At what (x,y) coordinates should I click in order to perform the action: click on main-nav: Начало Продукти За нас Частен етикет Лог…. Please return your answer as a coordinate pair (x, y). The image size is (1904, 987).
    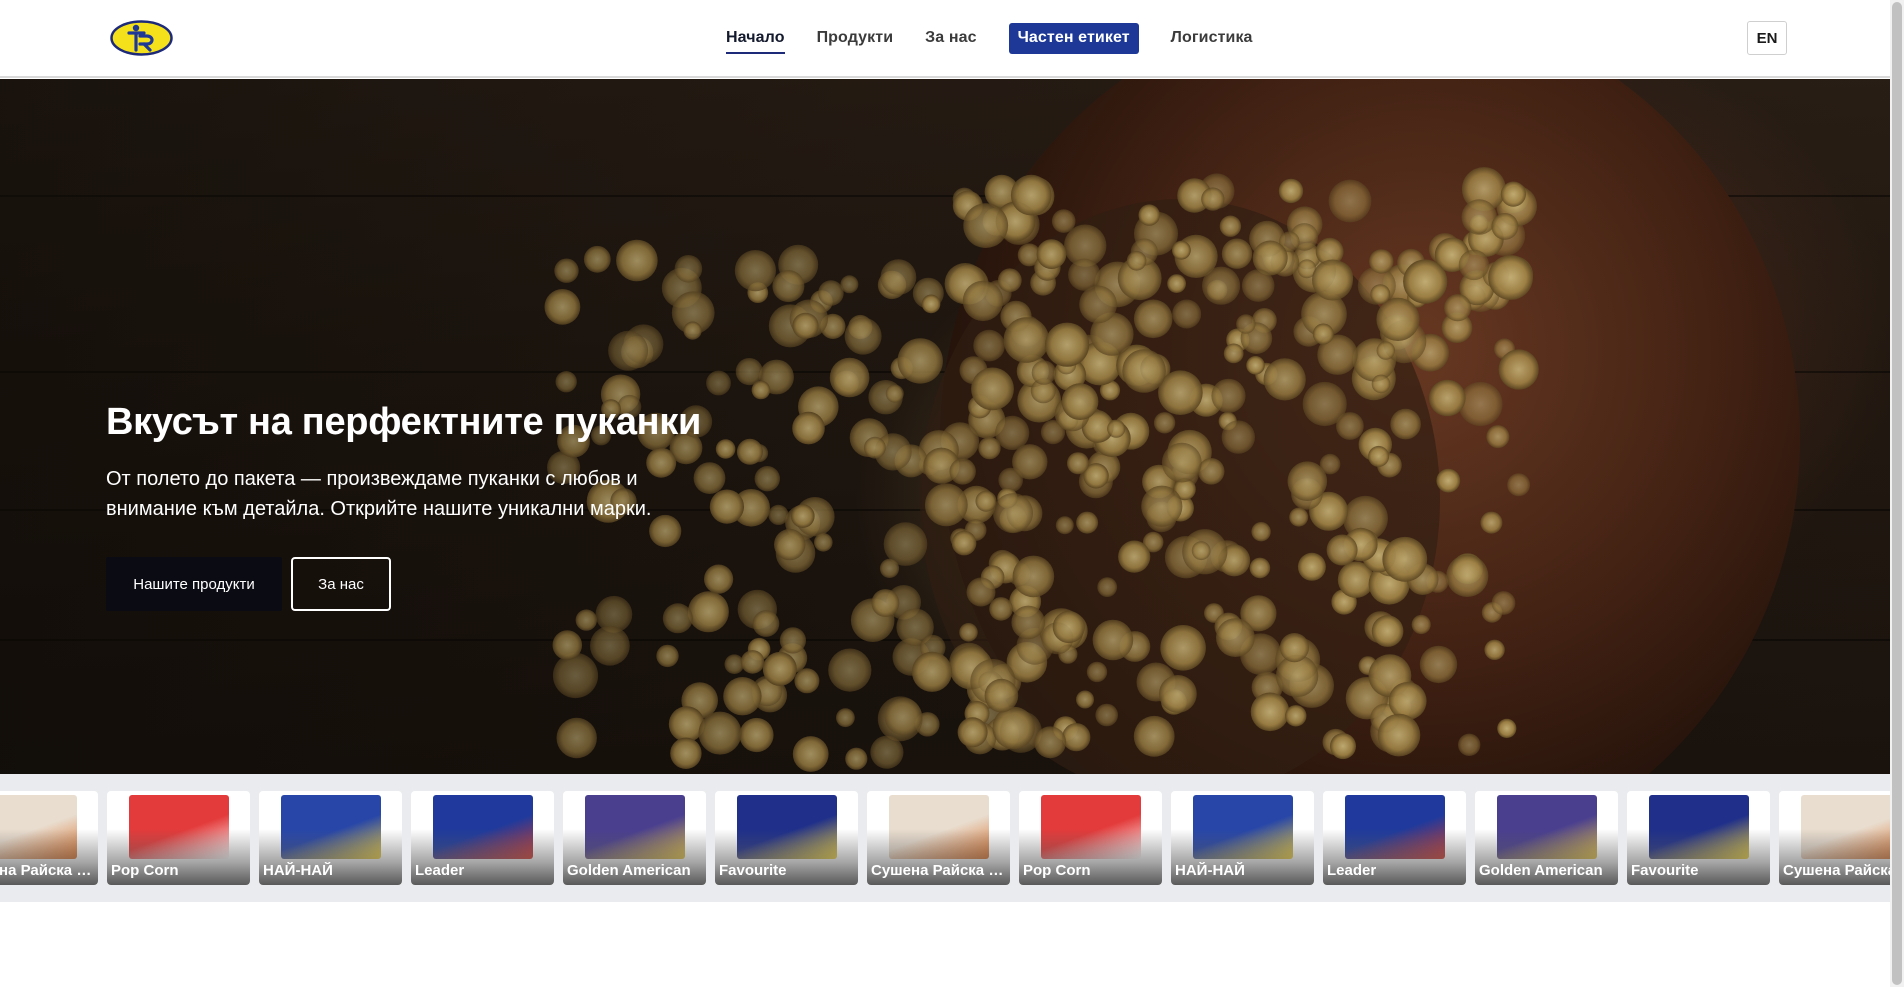
    Looking at the image, I should click on (989, 38).